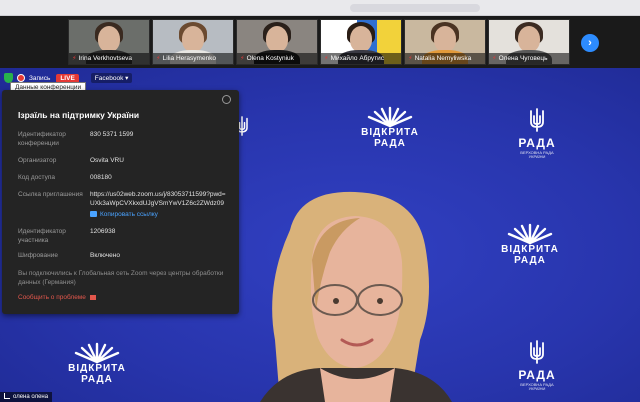 The image size is (640, 402). I want to click on participant-tile: ⚡ Олена Чуговець, so click(529, 42).